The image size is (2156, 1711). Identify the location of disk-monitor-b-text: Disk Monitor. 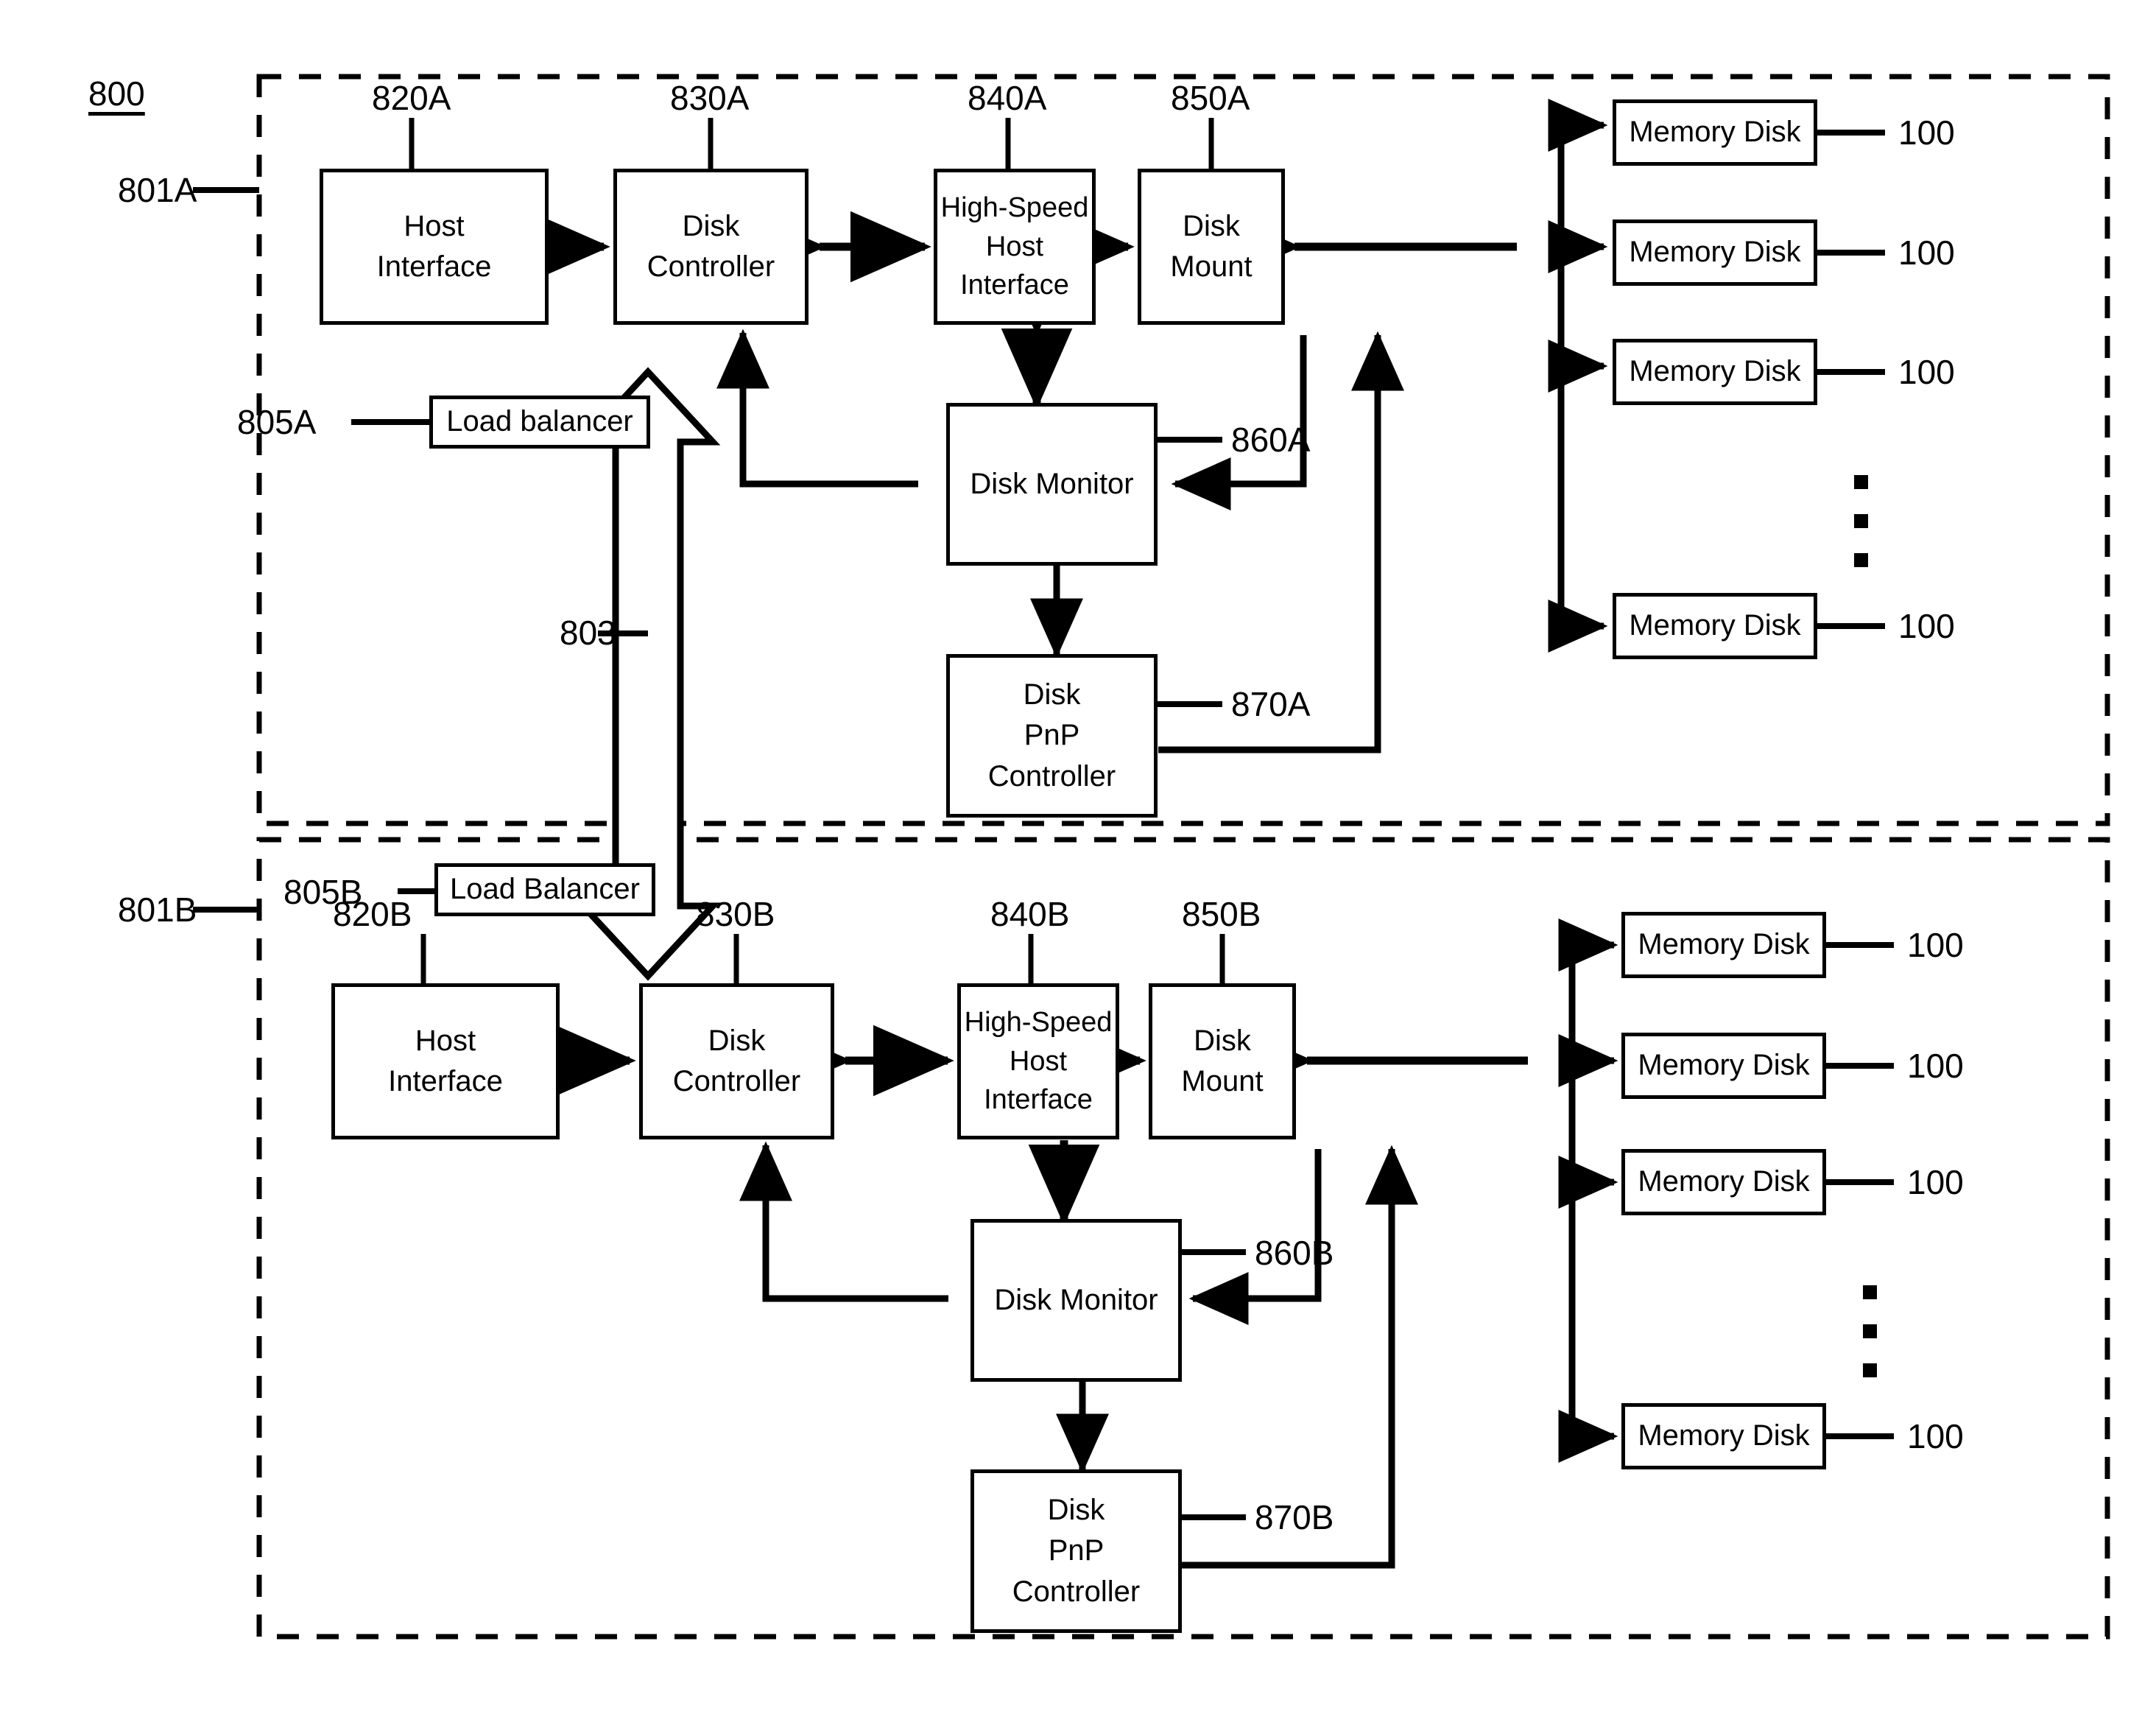
(1076, 1299).